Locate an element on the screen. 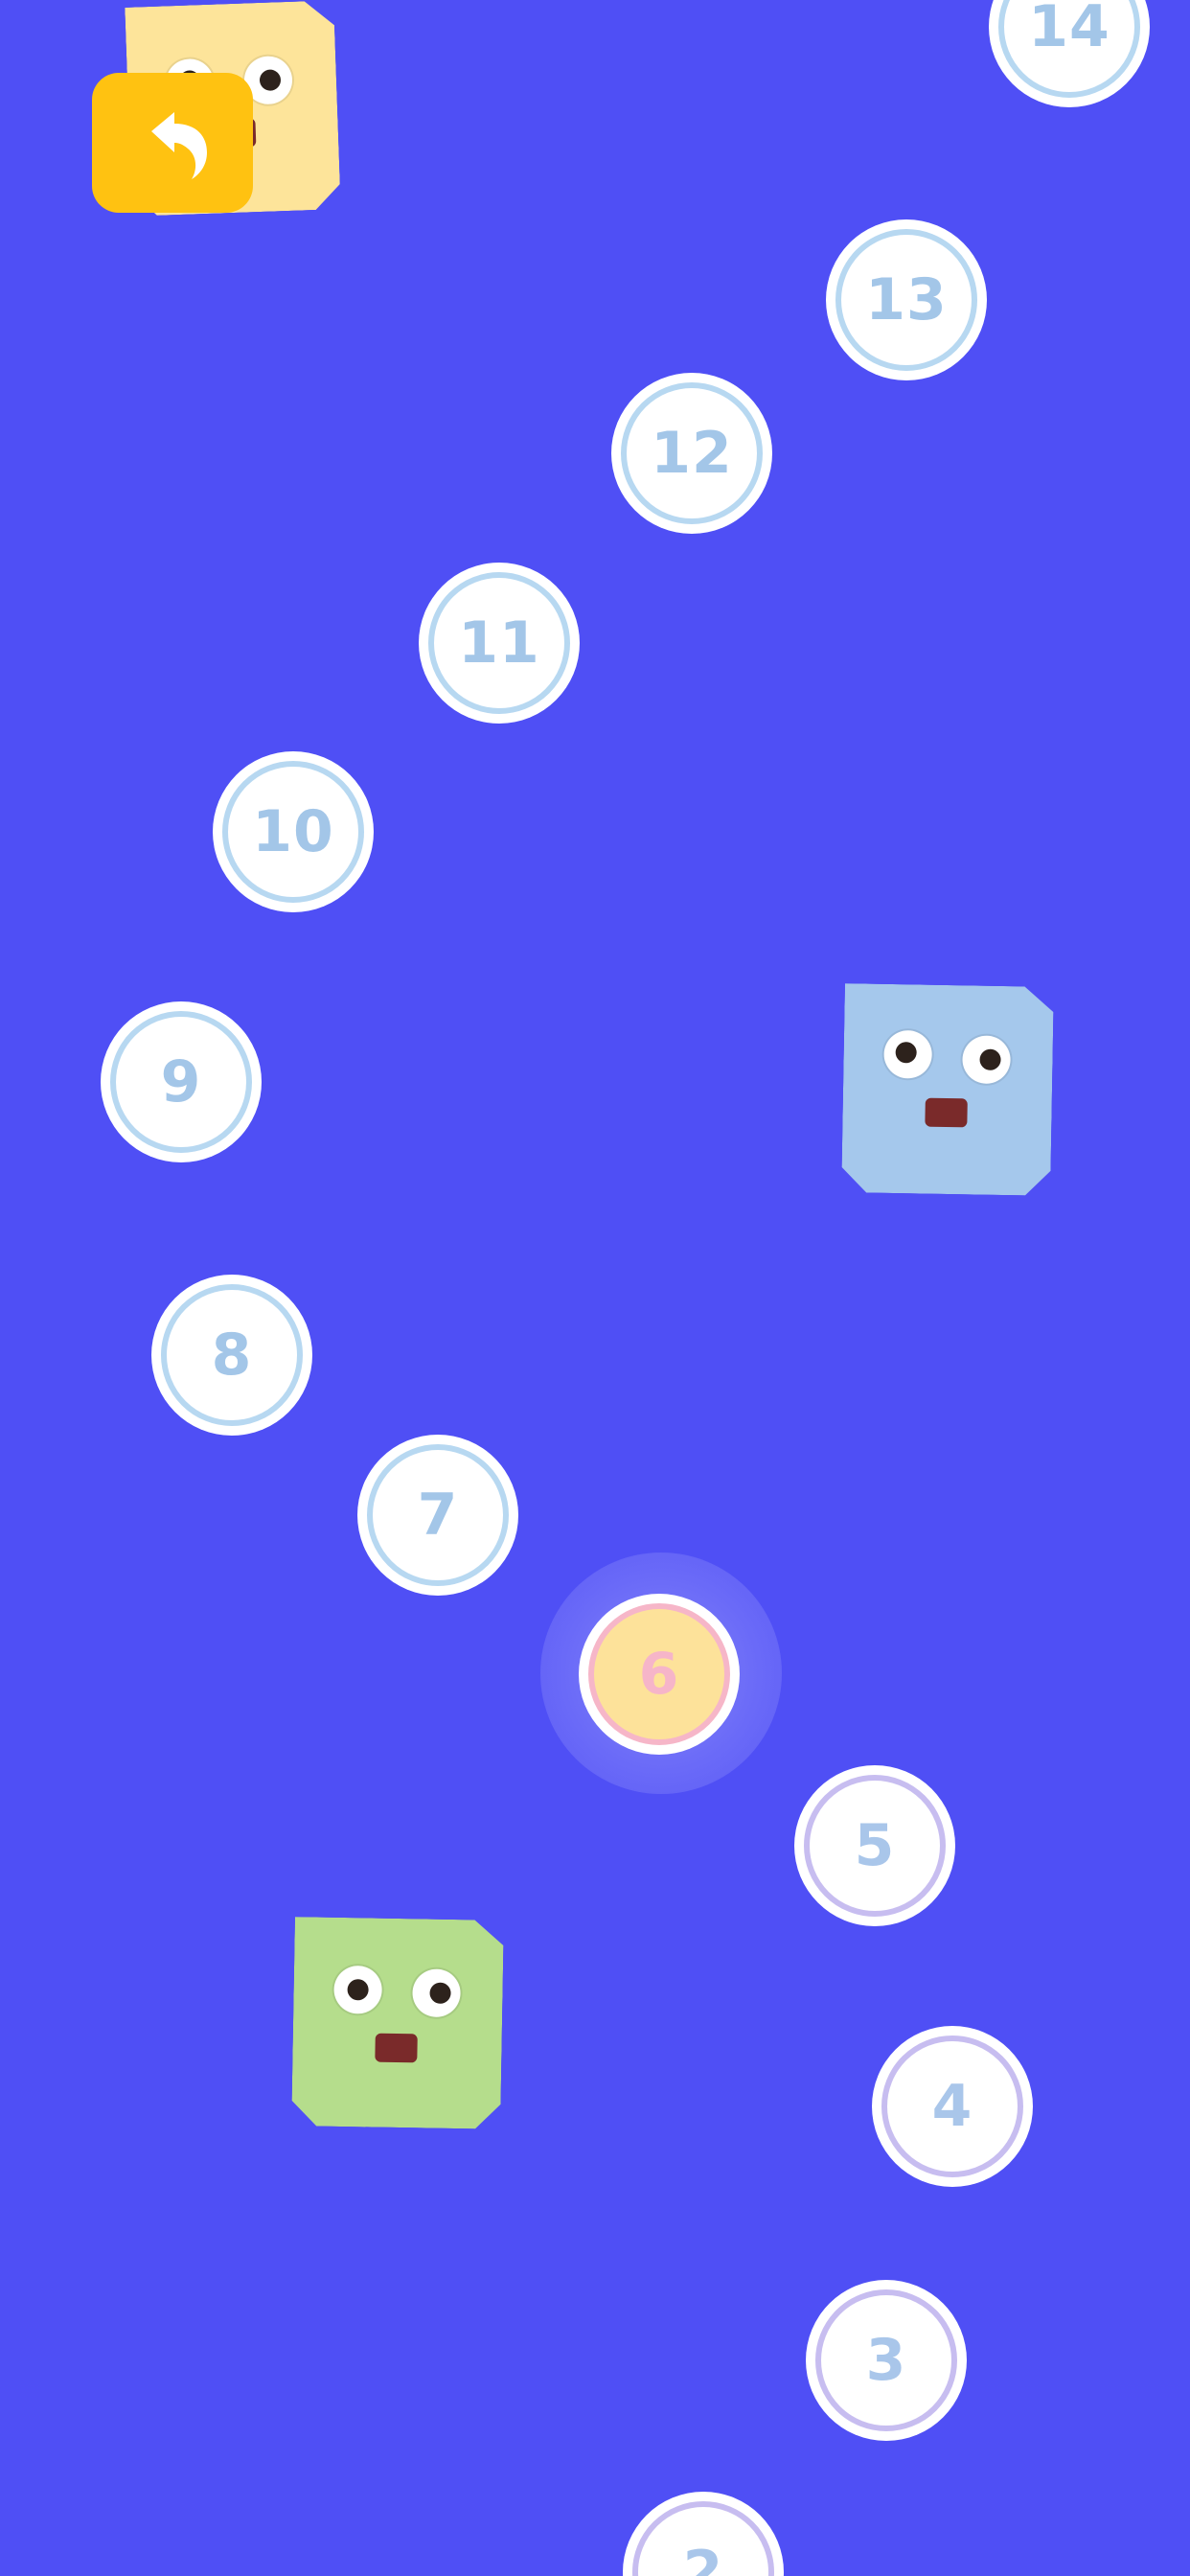 This screenshot has height=2576, width=1190. back-button is located at coordinates (172, 143).